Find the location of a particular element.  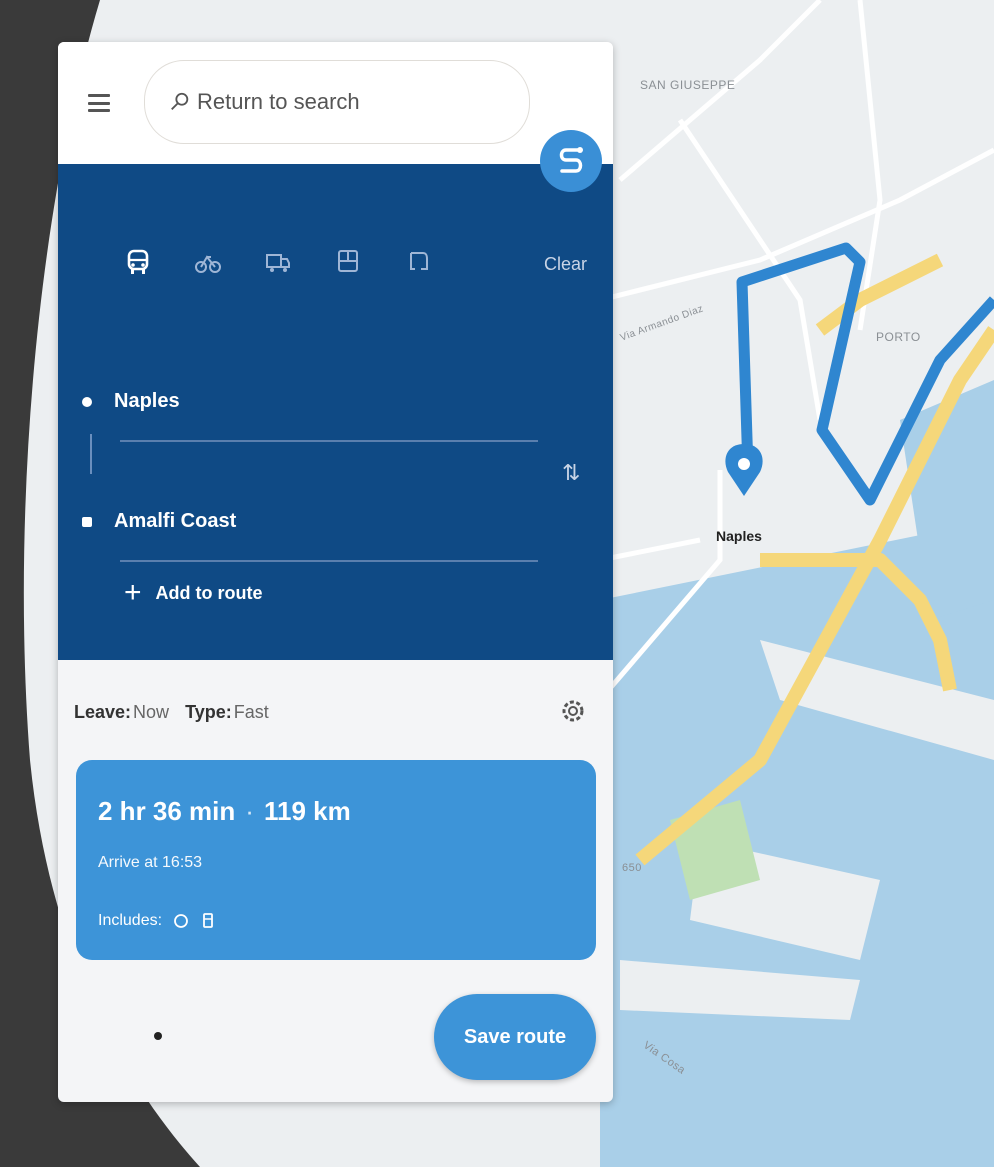

search-placeholder: Return to search is located at coordinates (278, 101).